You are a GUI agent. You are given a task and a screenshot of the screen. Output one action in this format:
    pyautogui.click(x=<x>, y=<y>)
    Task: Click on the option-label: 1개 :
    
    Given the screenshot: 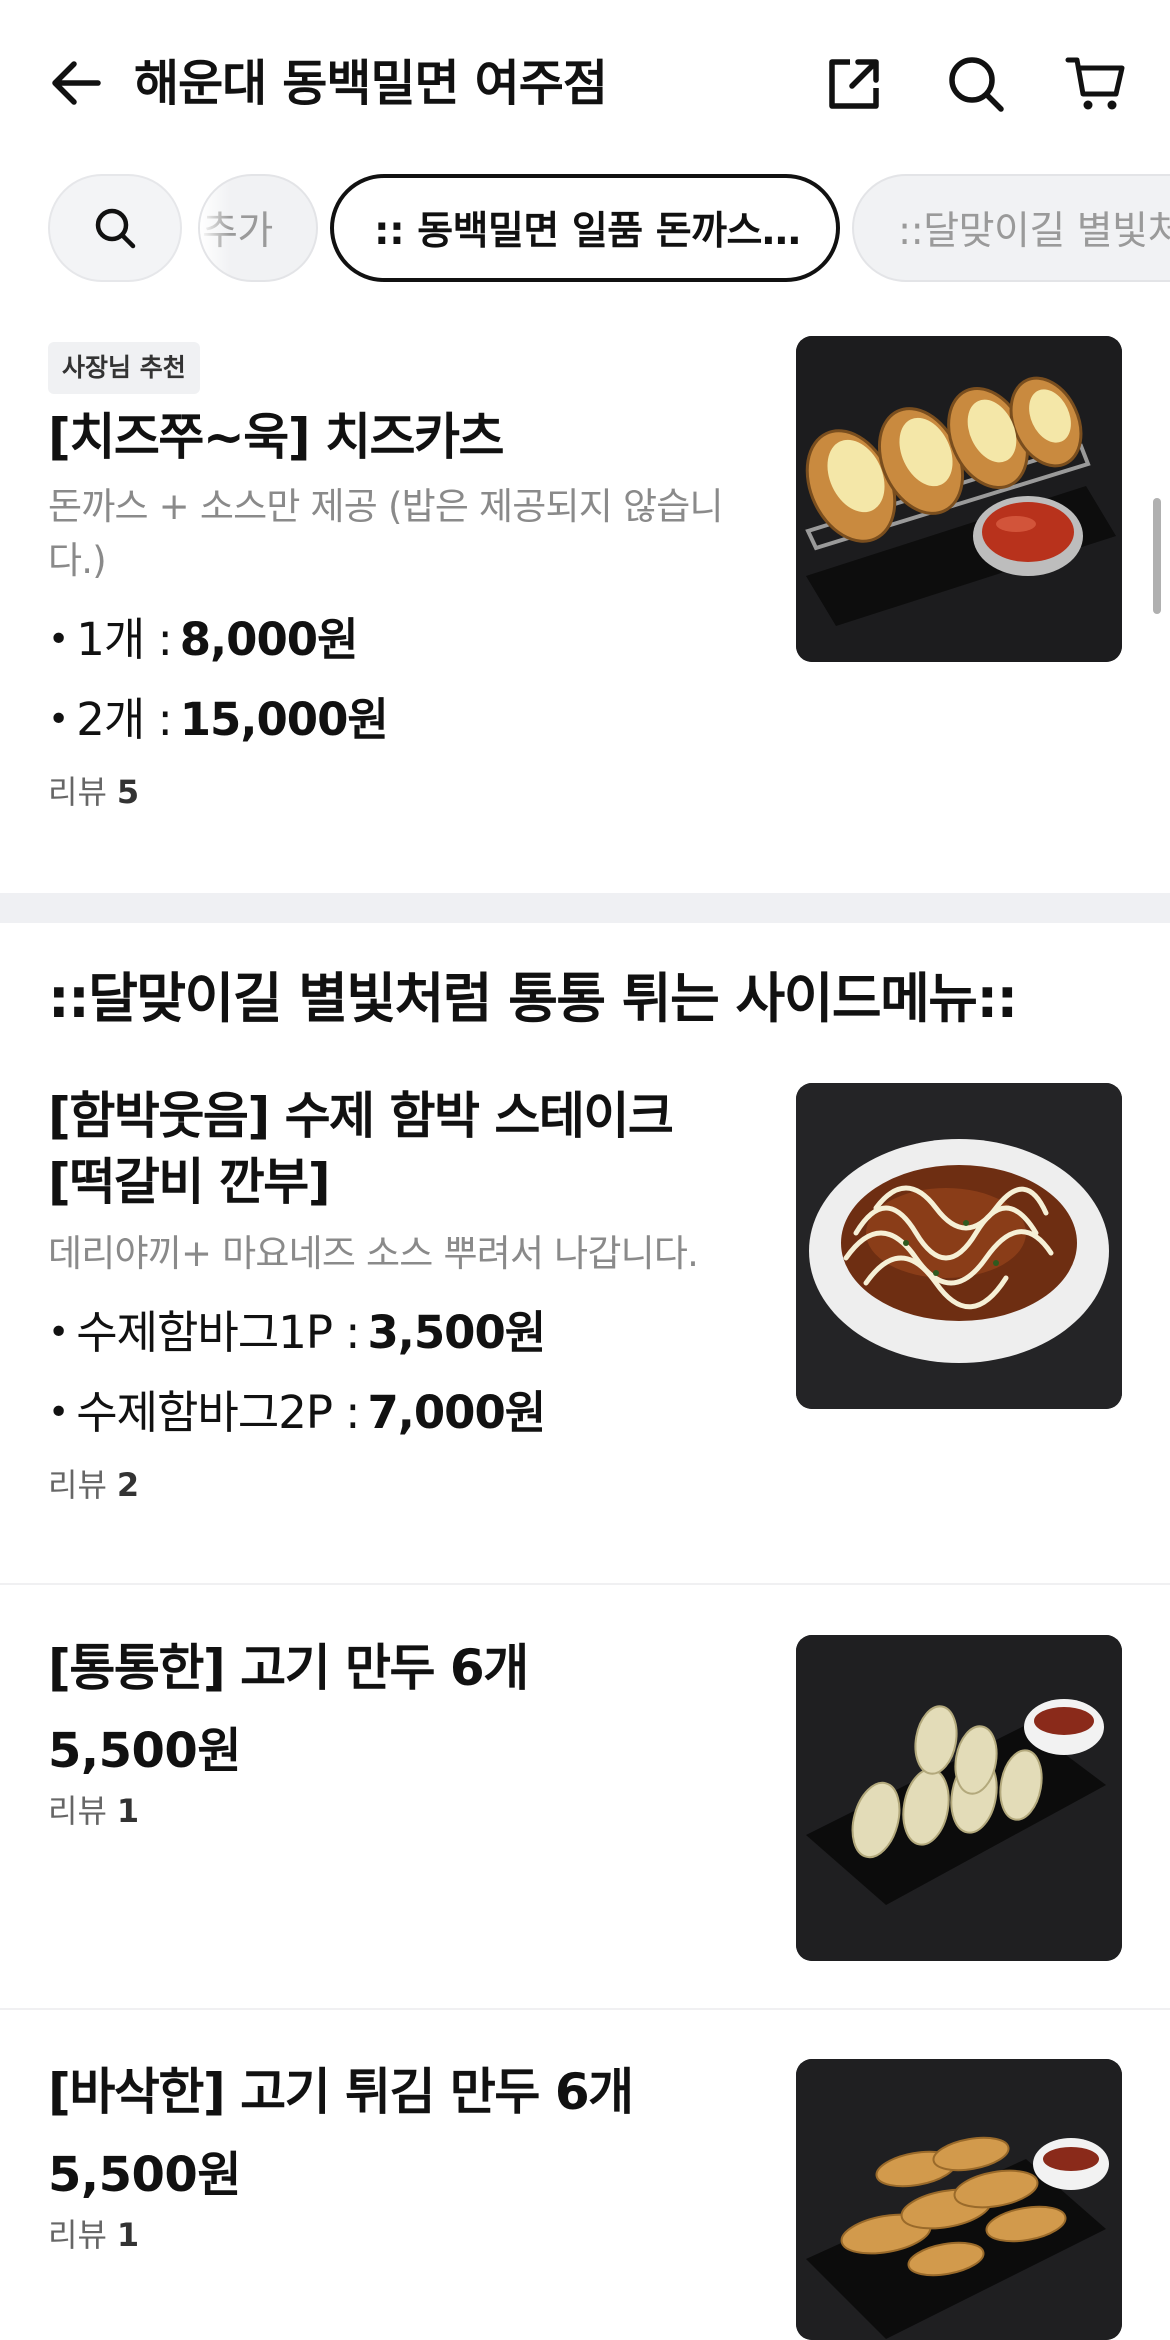 What is the action you would take?
    pyautogui.click(x=124, y=639)
    